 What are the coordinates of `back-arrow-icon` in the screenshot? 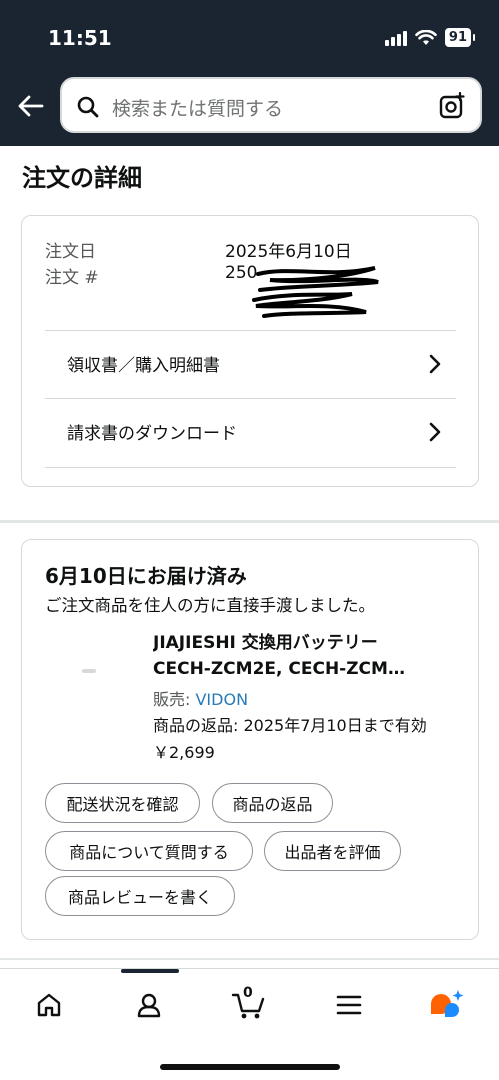 It's located at (31, 106).